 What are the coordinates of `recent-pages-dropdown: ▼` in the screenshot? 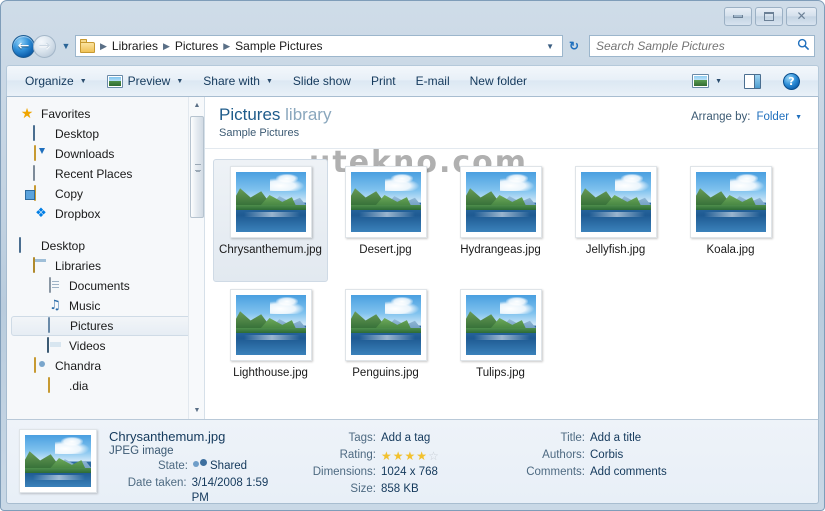 It's located at (66, 46).